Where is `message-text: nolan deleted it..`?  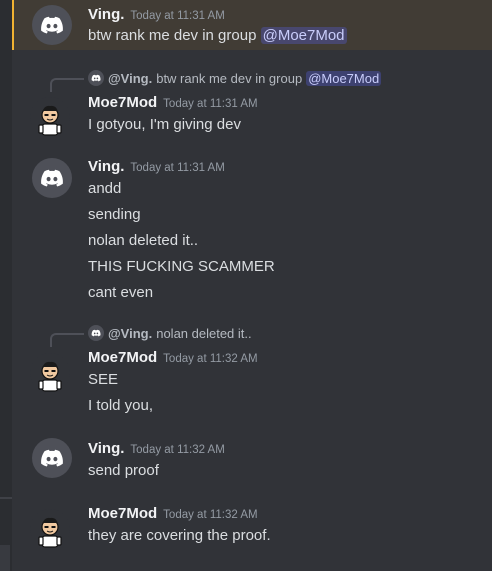
message-text: nolan deleted it.. is located at coordinates (143, 240).